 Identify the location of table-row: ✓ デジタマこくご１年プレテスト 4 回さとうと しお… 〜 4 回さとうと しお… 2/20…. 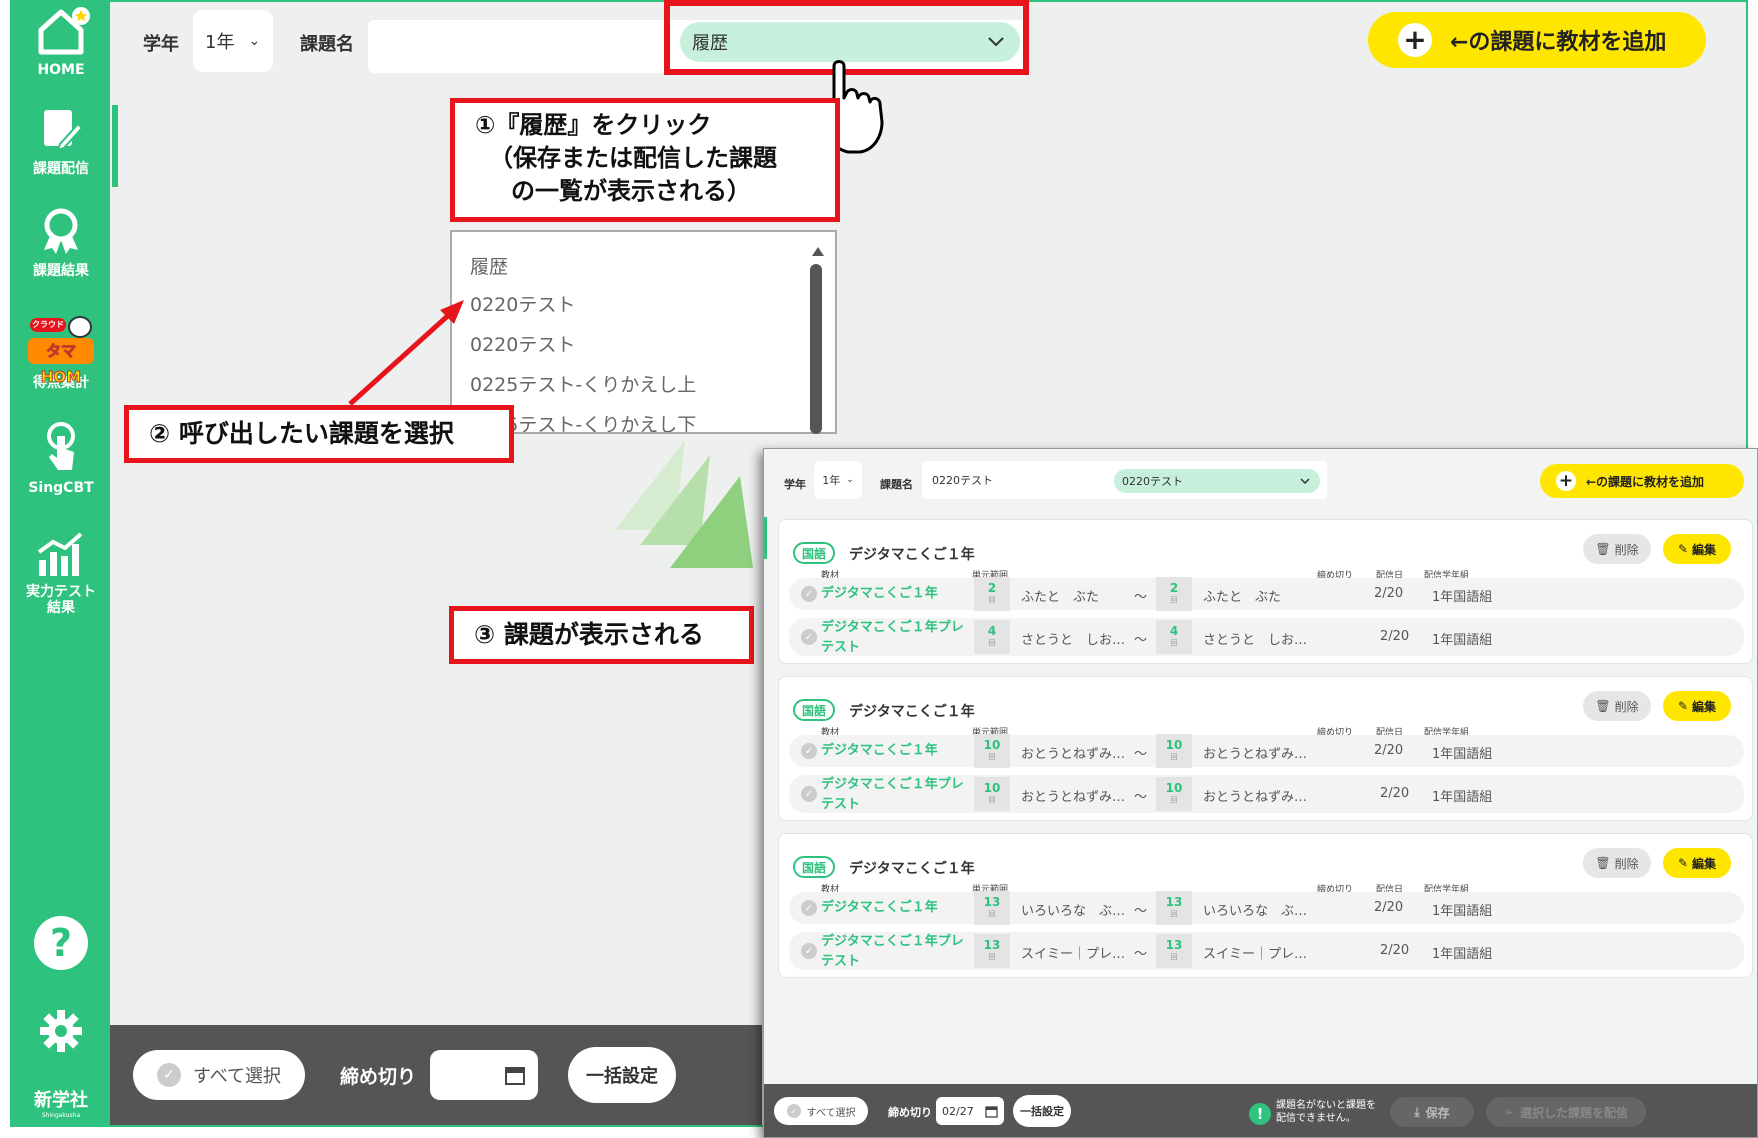
(1266, 637).